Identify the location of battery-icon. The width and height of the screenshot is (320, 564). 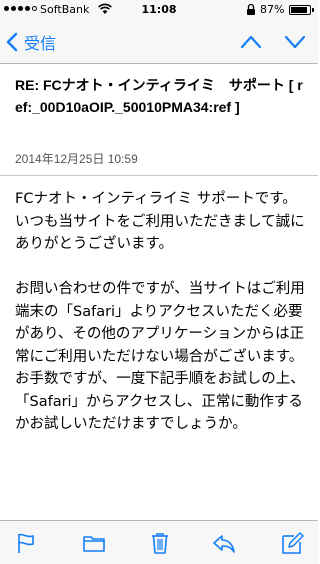
(301, 10).